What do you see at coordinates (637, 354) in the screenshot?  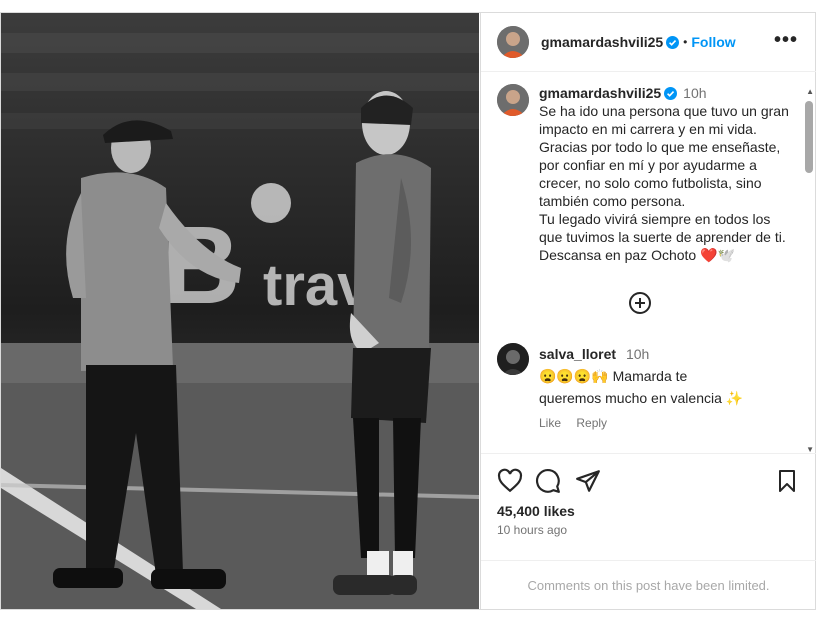 I see `comment-time: 10h` at bounding box center [637, 354].